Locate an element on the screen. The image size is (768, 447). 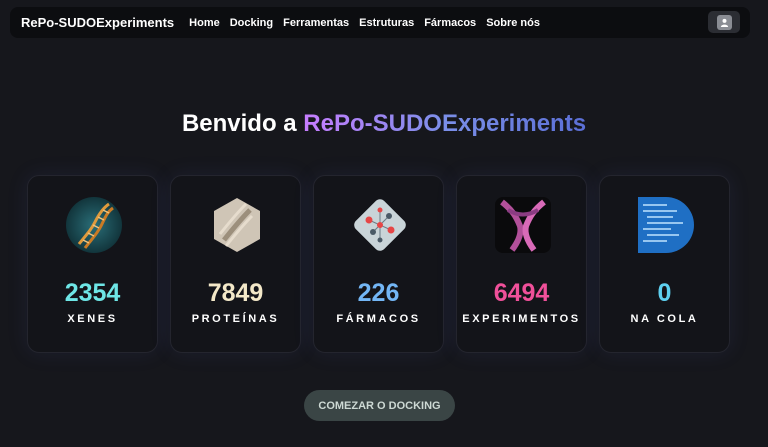
hero-title: Benvido a RePo-SUDOExperiments is located at coordinates (384, 124).